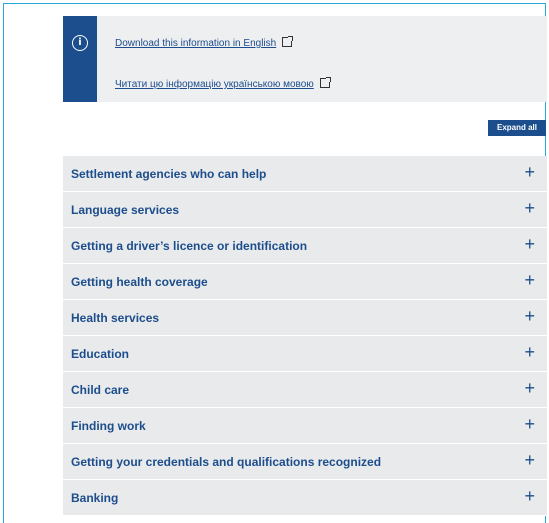 The width and height of the screenshot is (549, 523). I want to click on accordion-item-label: Getting health coverage, so click(139, 282).